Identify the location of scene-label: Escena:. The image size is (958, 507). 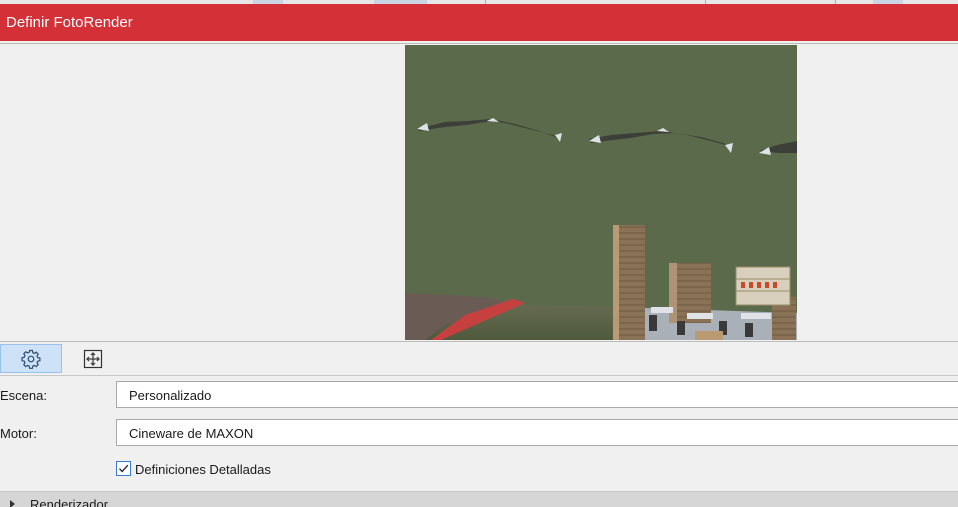
(23, 395).